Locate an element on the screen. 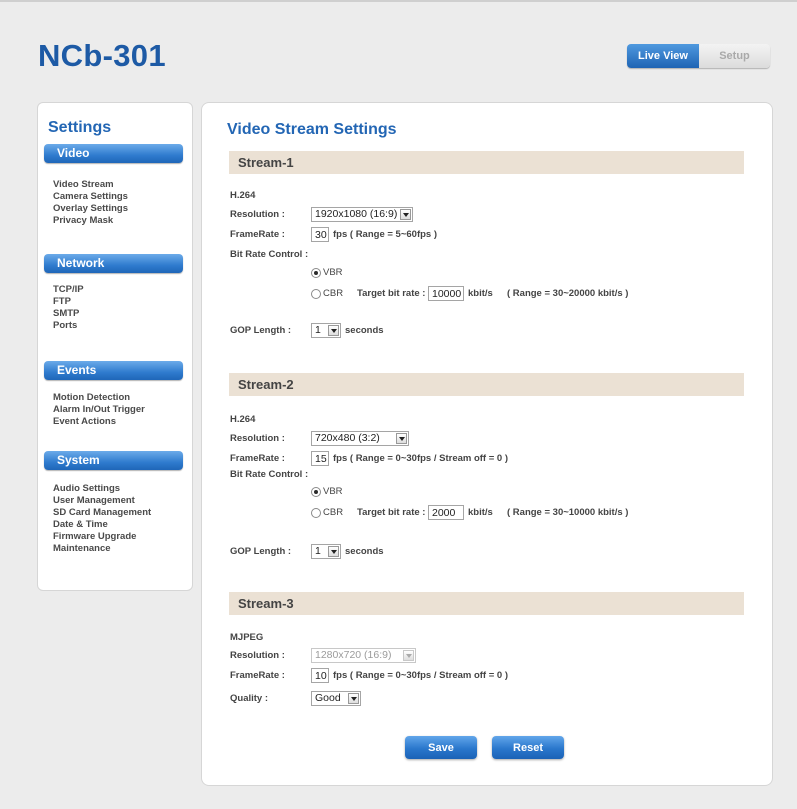 The image size is (797, 809). sidebar-item-firmware-upgrade: Firmware Upgrade is located at coordinates (102, 537).